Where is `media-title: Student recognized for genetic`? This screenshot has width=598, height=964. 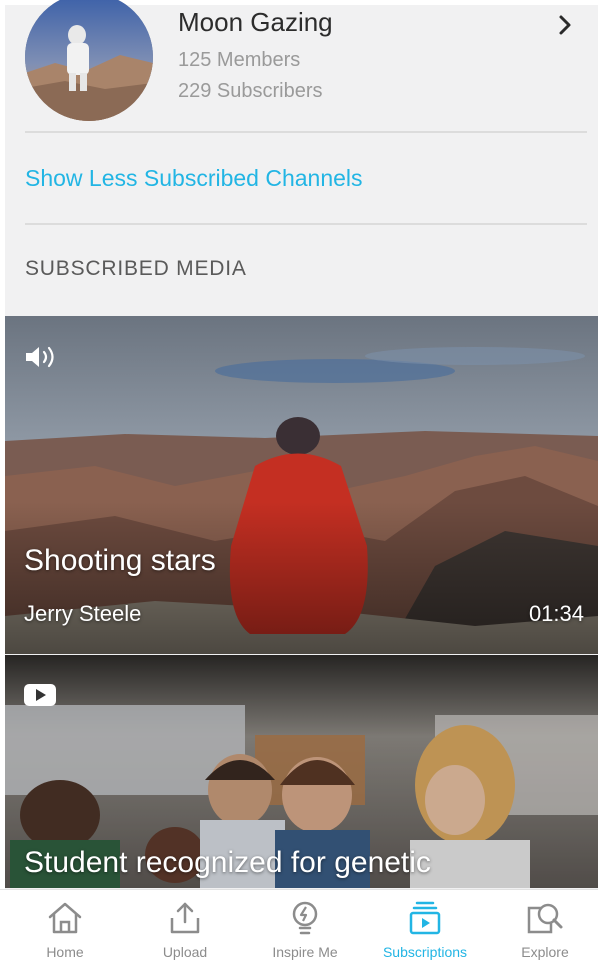
media-title: Student recognized for genetic is located at coordinates (227, 862).